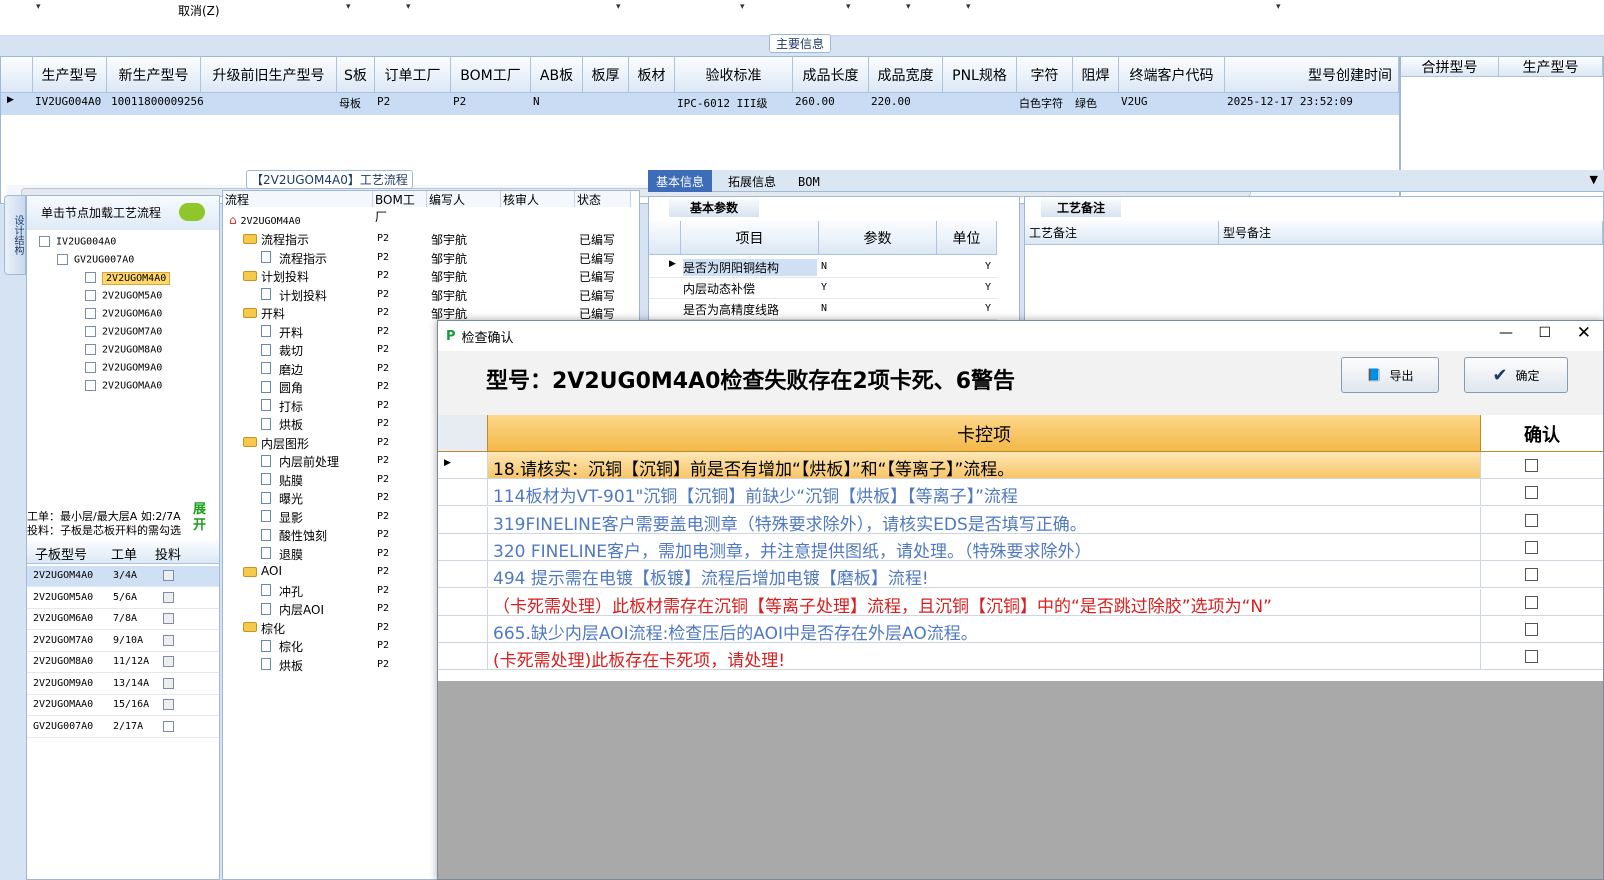 The width and height of the screenshot is (1604, 880). I want to click on export-button: 📘 导出, so click(1390, 375).